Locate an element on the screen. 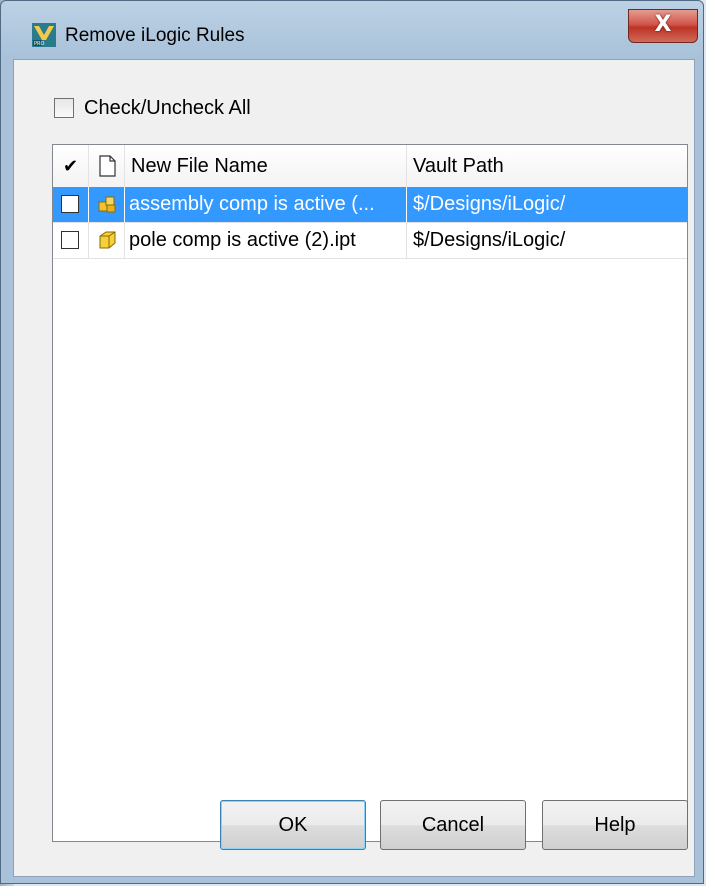 The height and width of the screenshot is (886, 706). part-icon is located at coordinates (107, 240).